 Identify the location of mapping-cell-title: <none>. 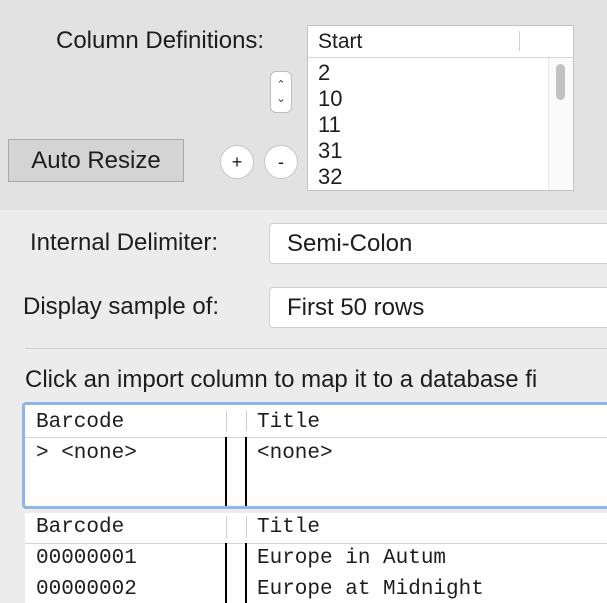
(295, 453).